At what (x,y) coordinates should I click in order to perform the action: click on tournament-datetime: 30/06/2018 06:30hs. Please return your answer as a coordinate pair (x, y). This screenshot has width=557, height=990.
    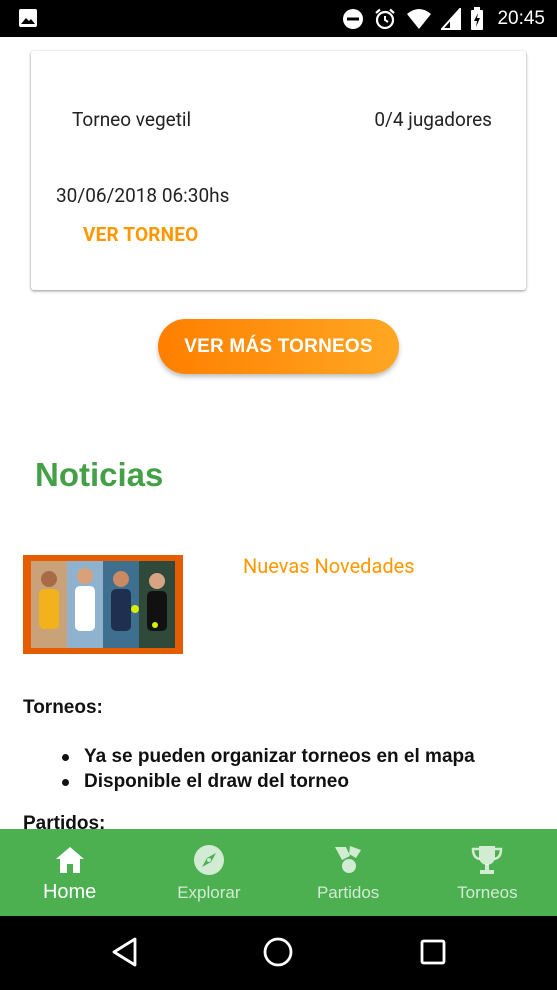
    Looking at the image, I should click on (143, 195).